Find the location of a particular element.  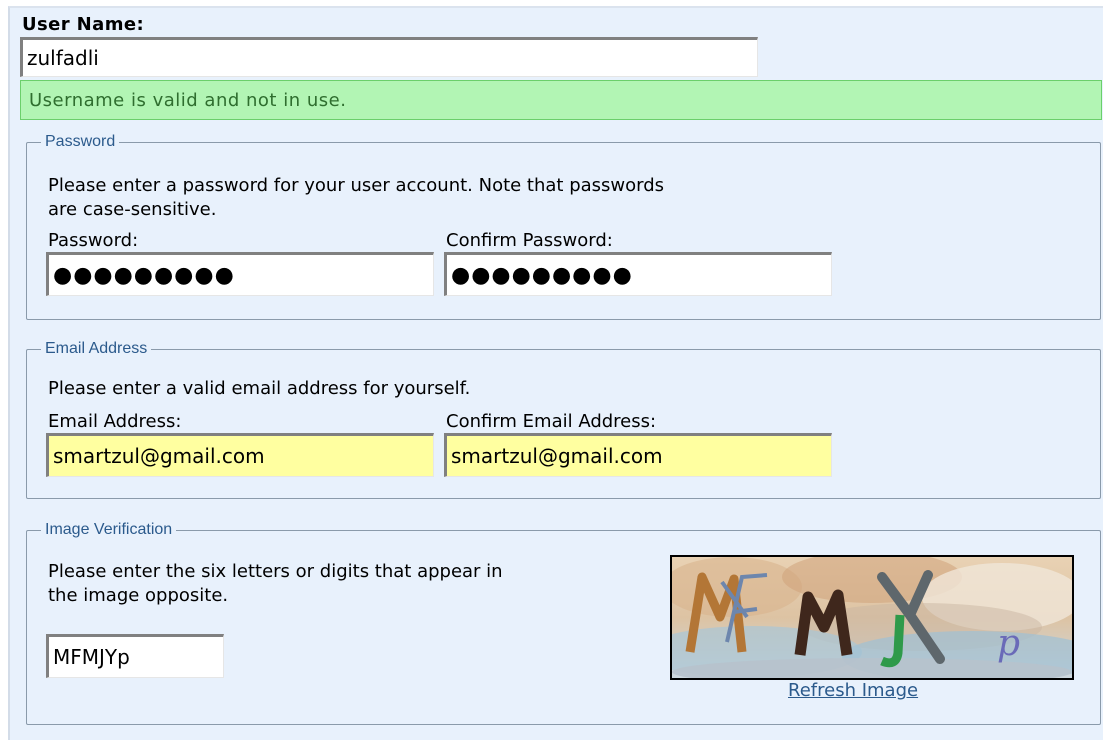

svg-text: p is located at coordinates (1008, 643).